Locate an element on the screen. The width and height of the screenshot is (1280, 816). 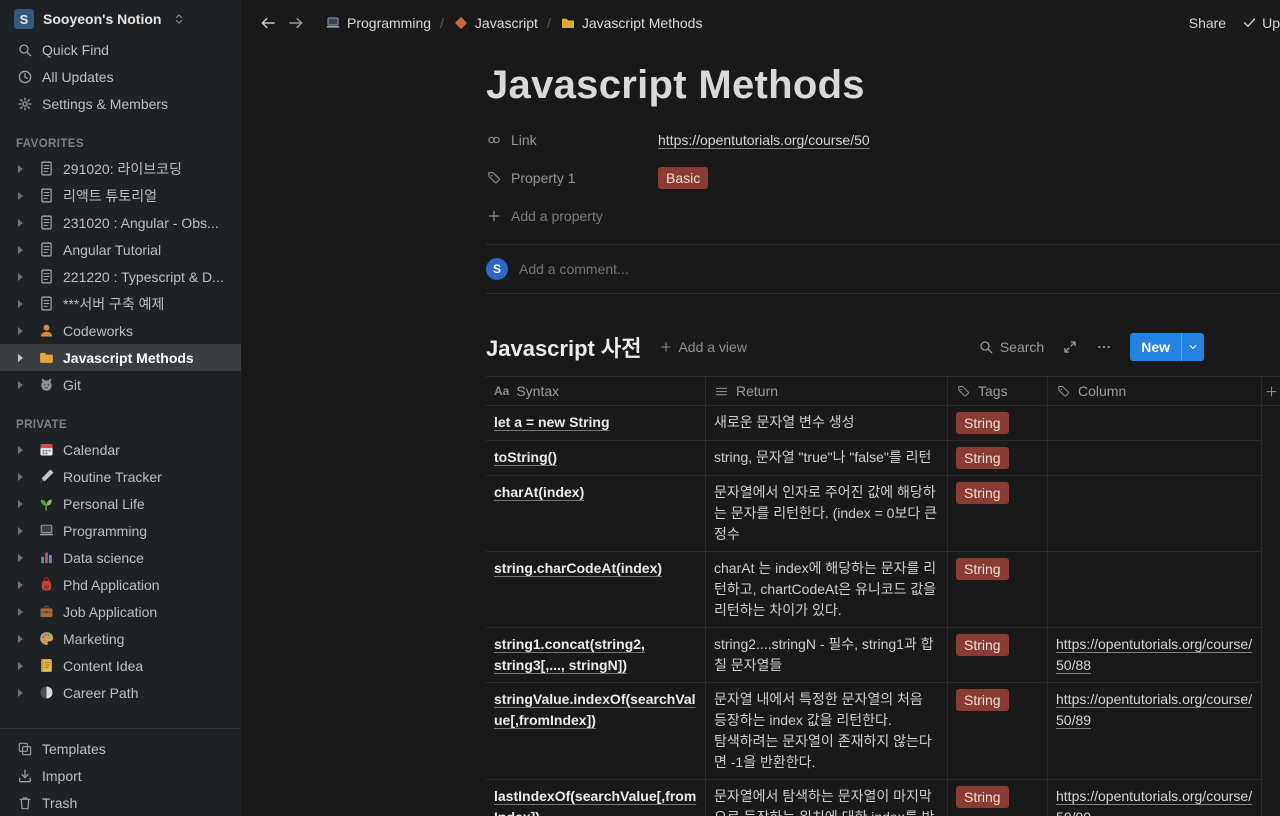
add-property-button: Add a property is located at coordinates (883, 216).